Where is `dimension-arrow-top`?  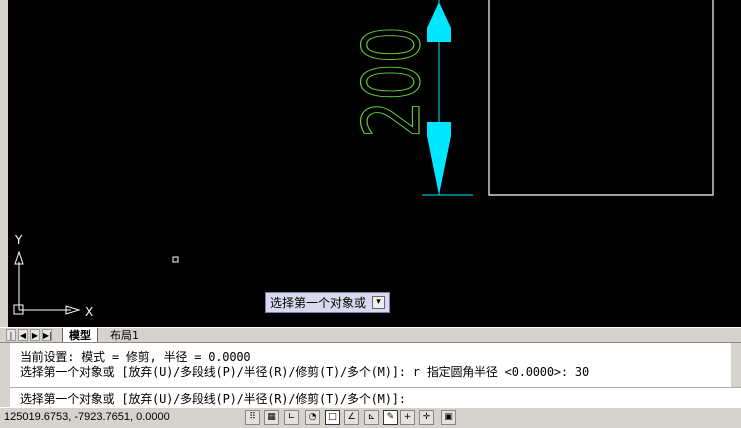
dimension-arrow-top is located at coordinates (439, 15).